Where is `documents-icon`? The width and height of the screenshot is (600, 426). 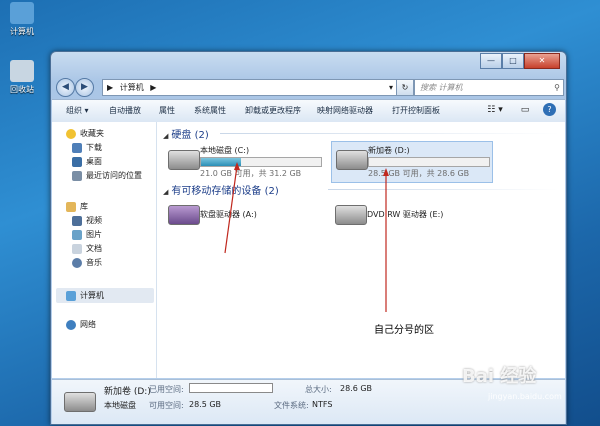
documents-icon is located at coordinates (77, 248).